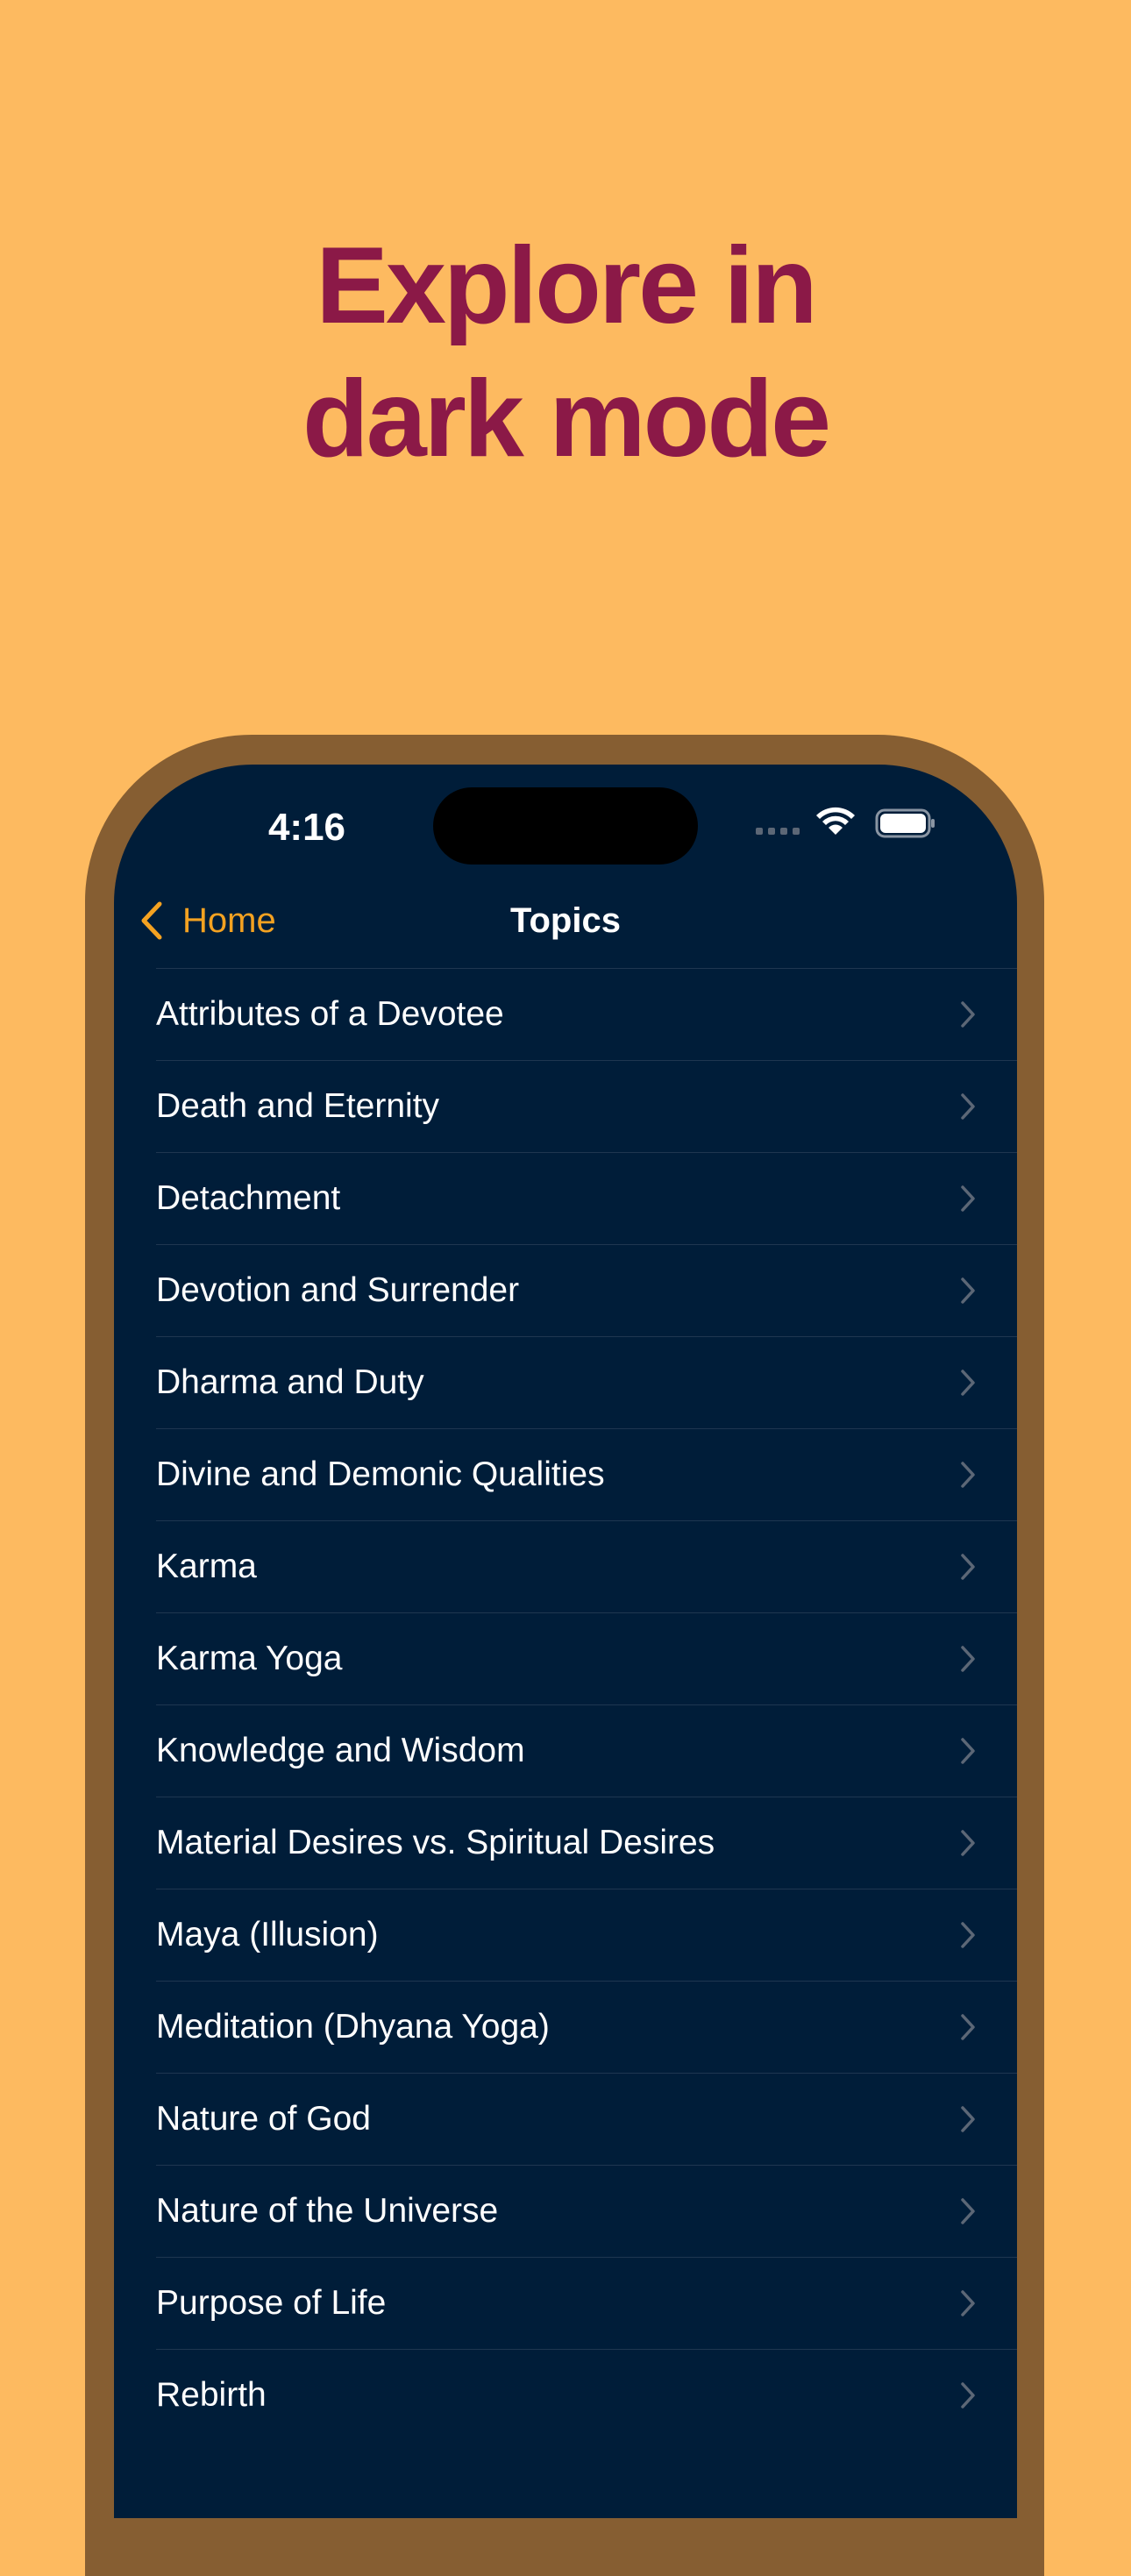  I want to click on topic-row: Material Desires vs. Spiritual Desires, so click(586, 1843).